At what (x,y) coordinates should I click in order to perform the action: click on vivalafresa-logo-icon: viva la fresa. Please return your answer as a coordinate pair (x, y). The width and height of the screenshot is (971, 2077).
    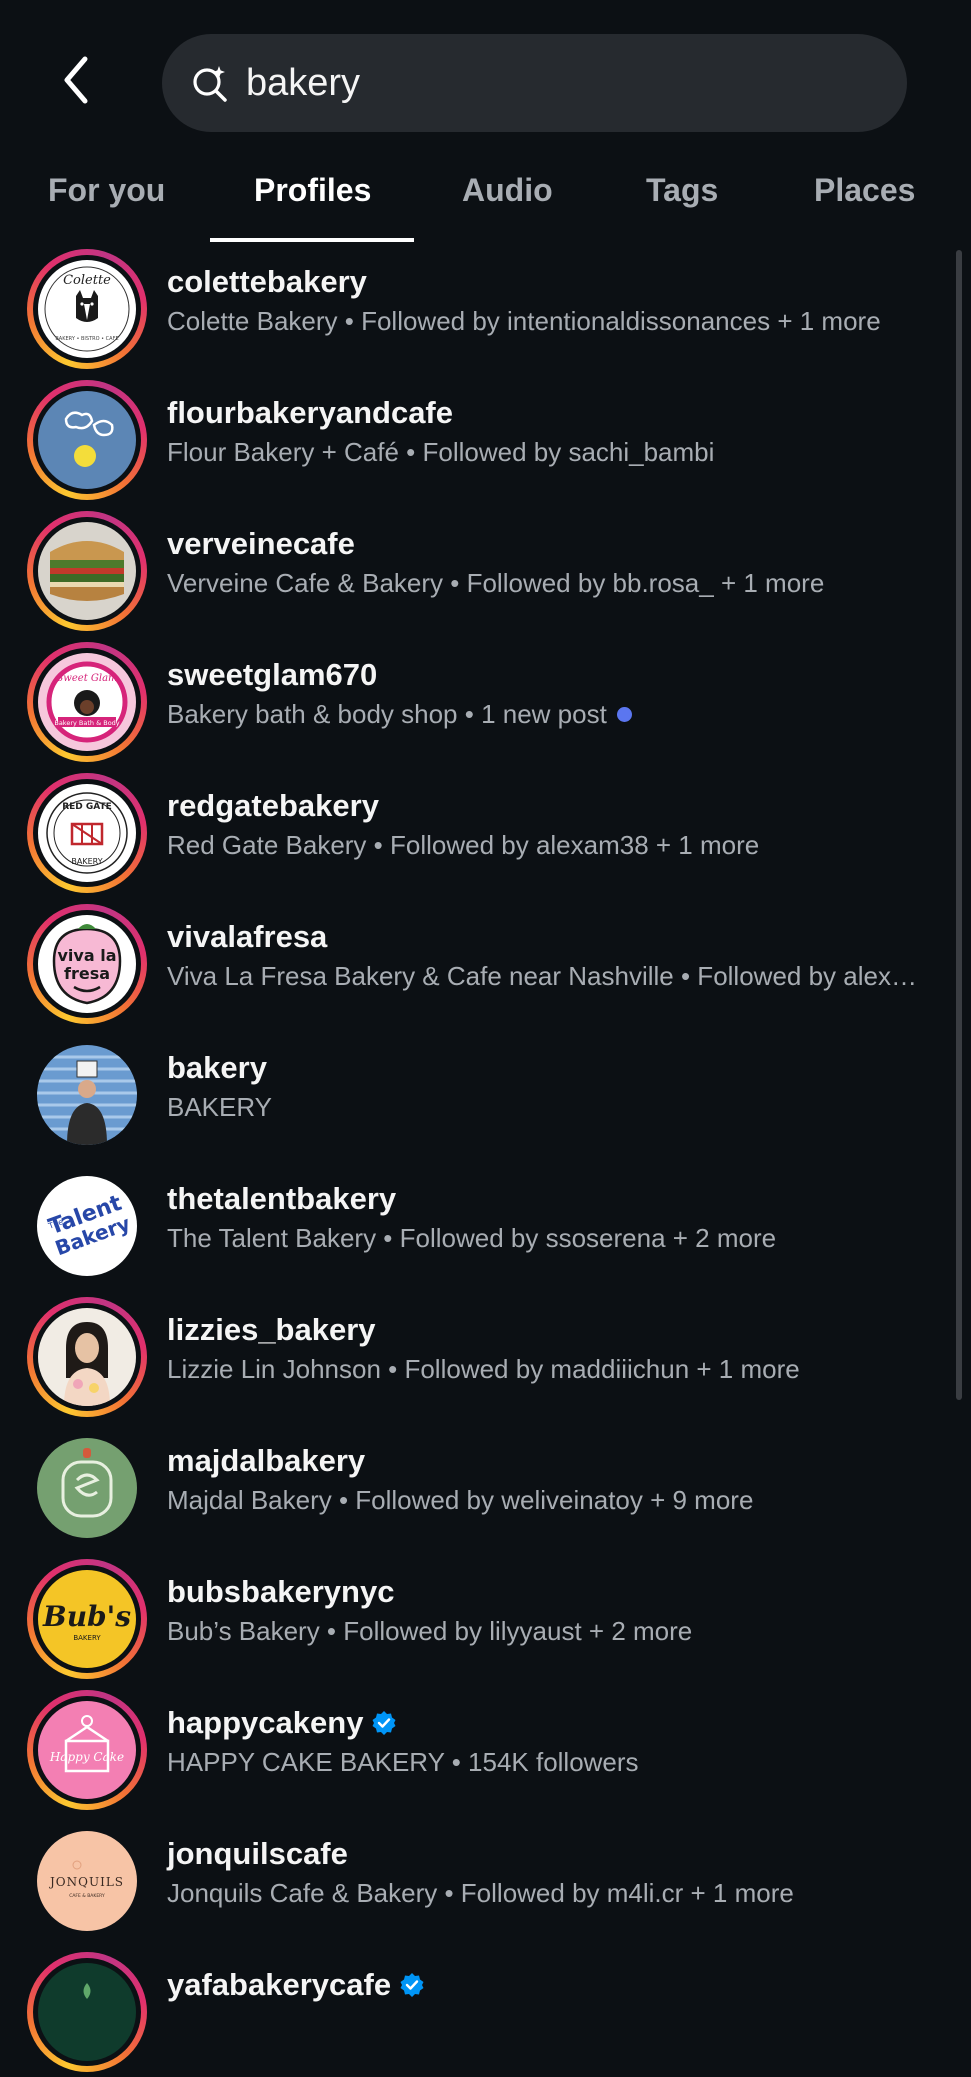
    Looking at the image, I should click on (87, 964).